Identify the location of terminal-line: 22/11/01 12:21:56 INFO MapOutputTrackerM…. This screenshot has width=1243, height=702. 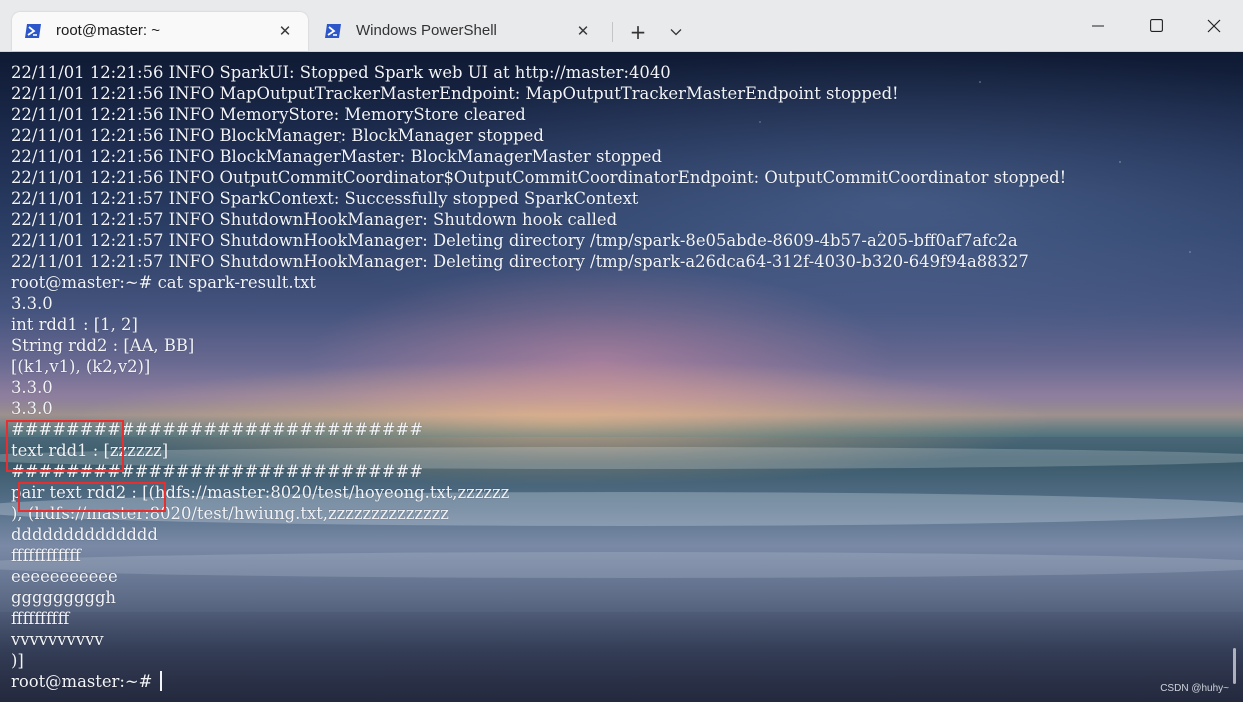
(455, 93).